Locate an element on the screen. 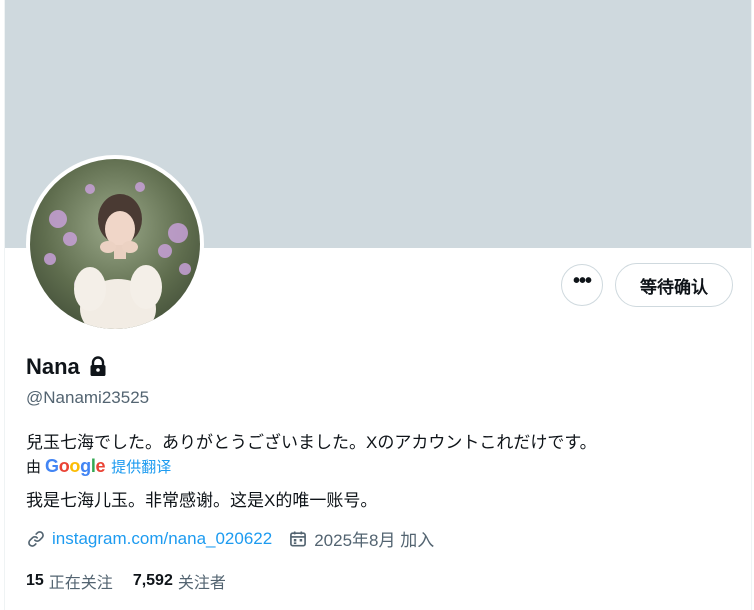  followers-stat: 7,592 关注者 is located at coordinates (179, 581).